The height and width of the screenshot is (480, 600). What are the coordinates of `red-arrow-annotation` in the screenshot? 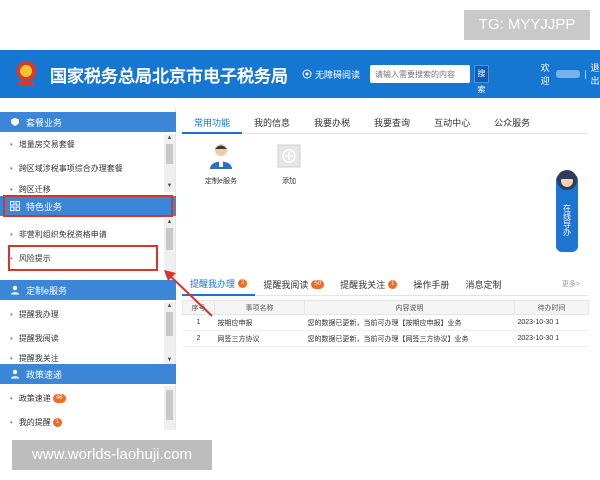 It's located at (188, 293).